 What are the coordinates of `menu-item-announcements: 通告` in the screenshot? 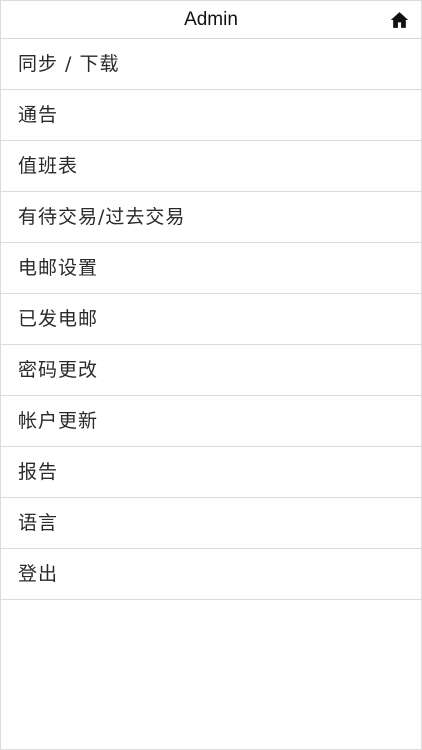 It's located at (211, 115).